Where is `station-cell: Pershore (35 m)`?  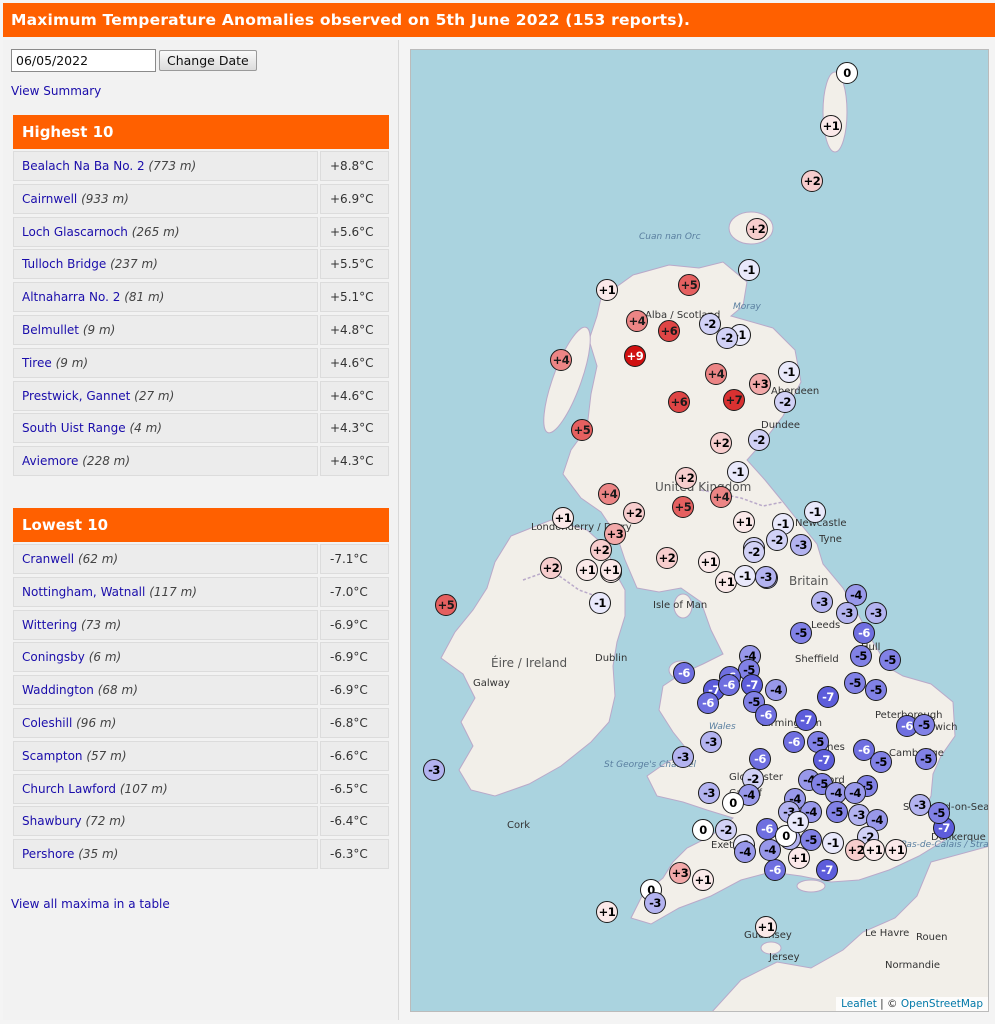 station-cell: Pershore (35 m) is located at coordinates (165, 854).